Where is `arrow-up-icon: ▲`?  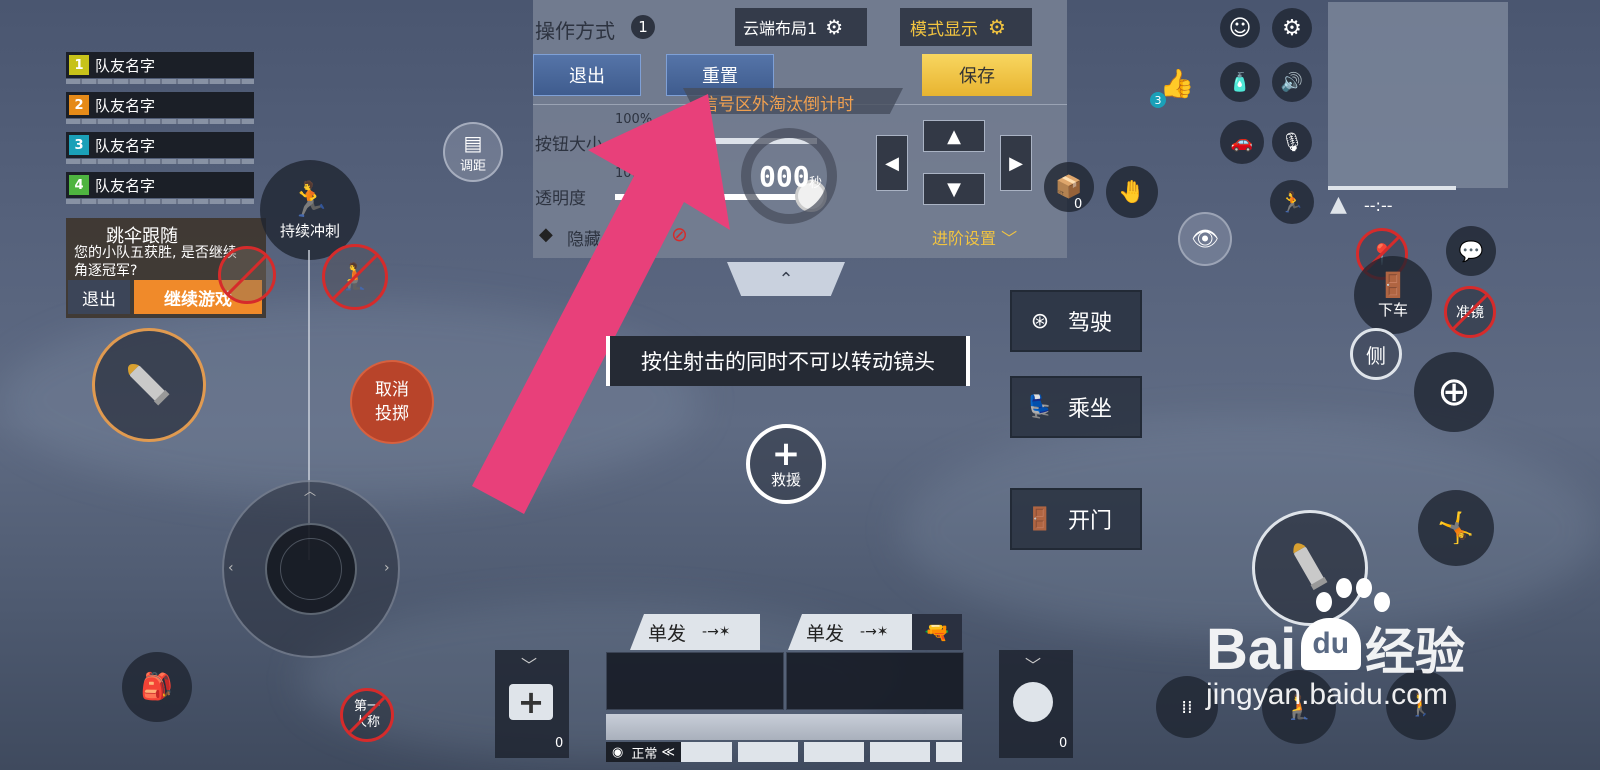
arrow-up-icon: ▲ is located at coordinates (954, 136).